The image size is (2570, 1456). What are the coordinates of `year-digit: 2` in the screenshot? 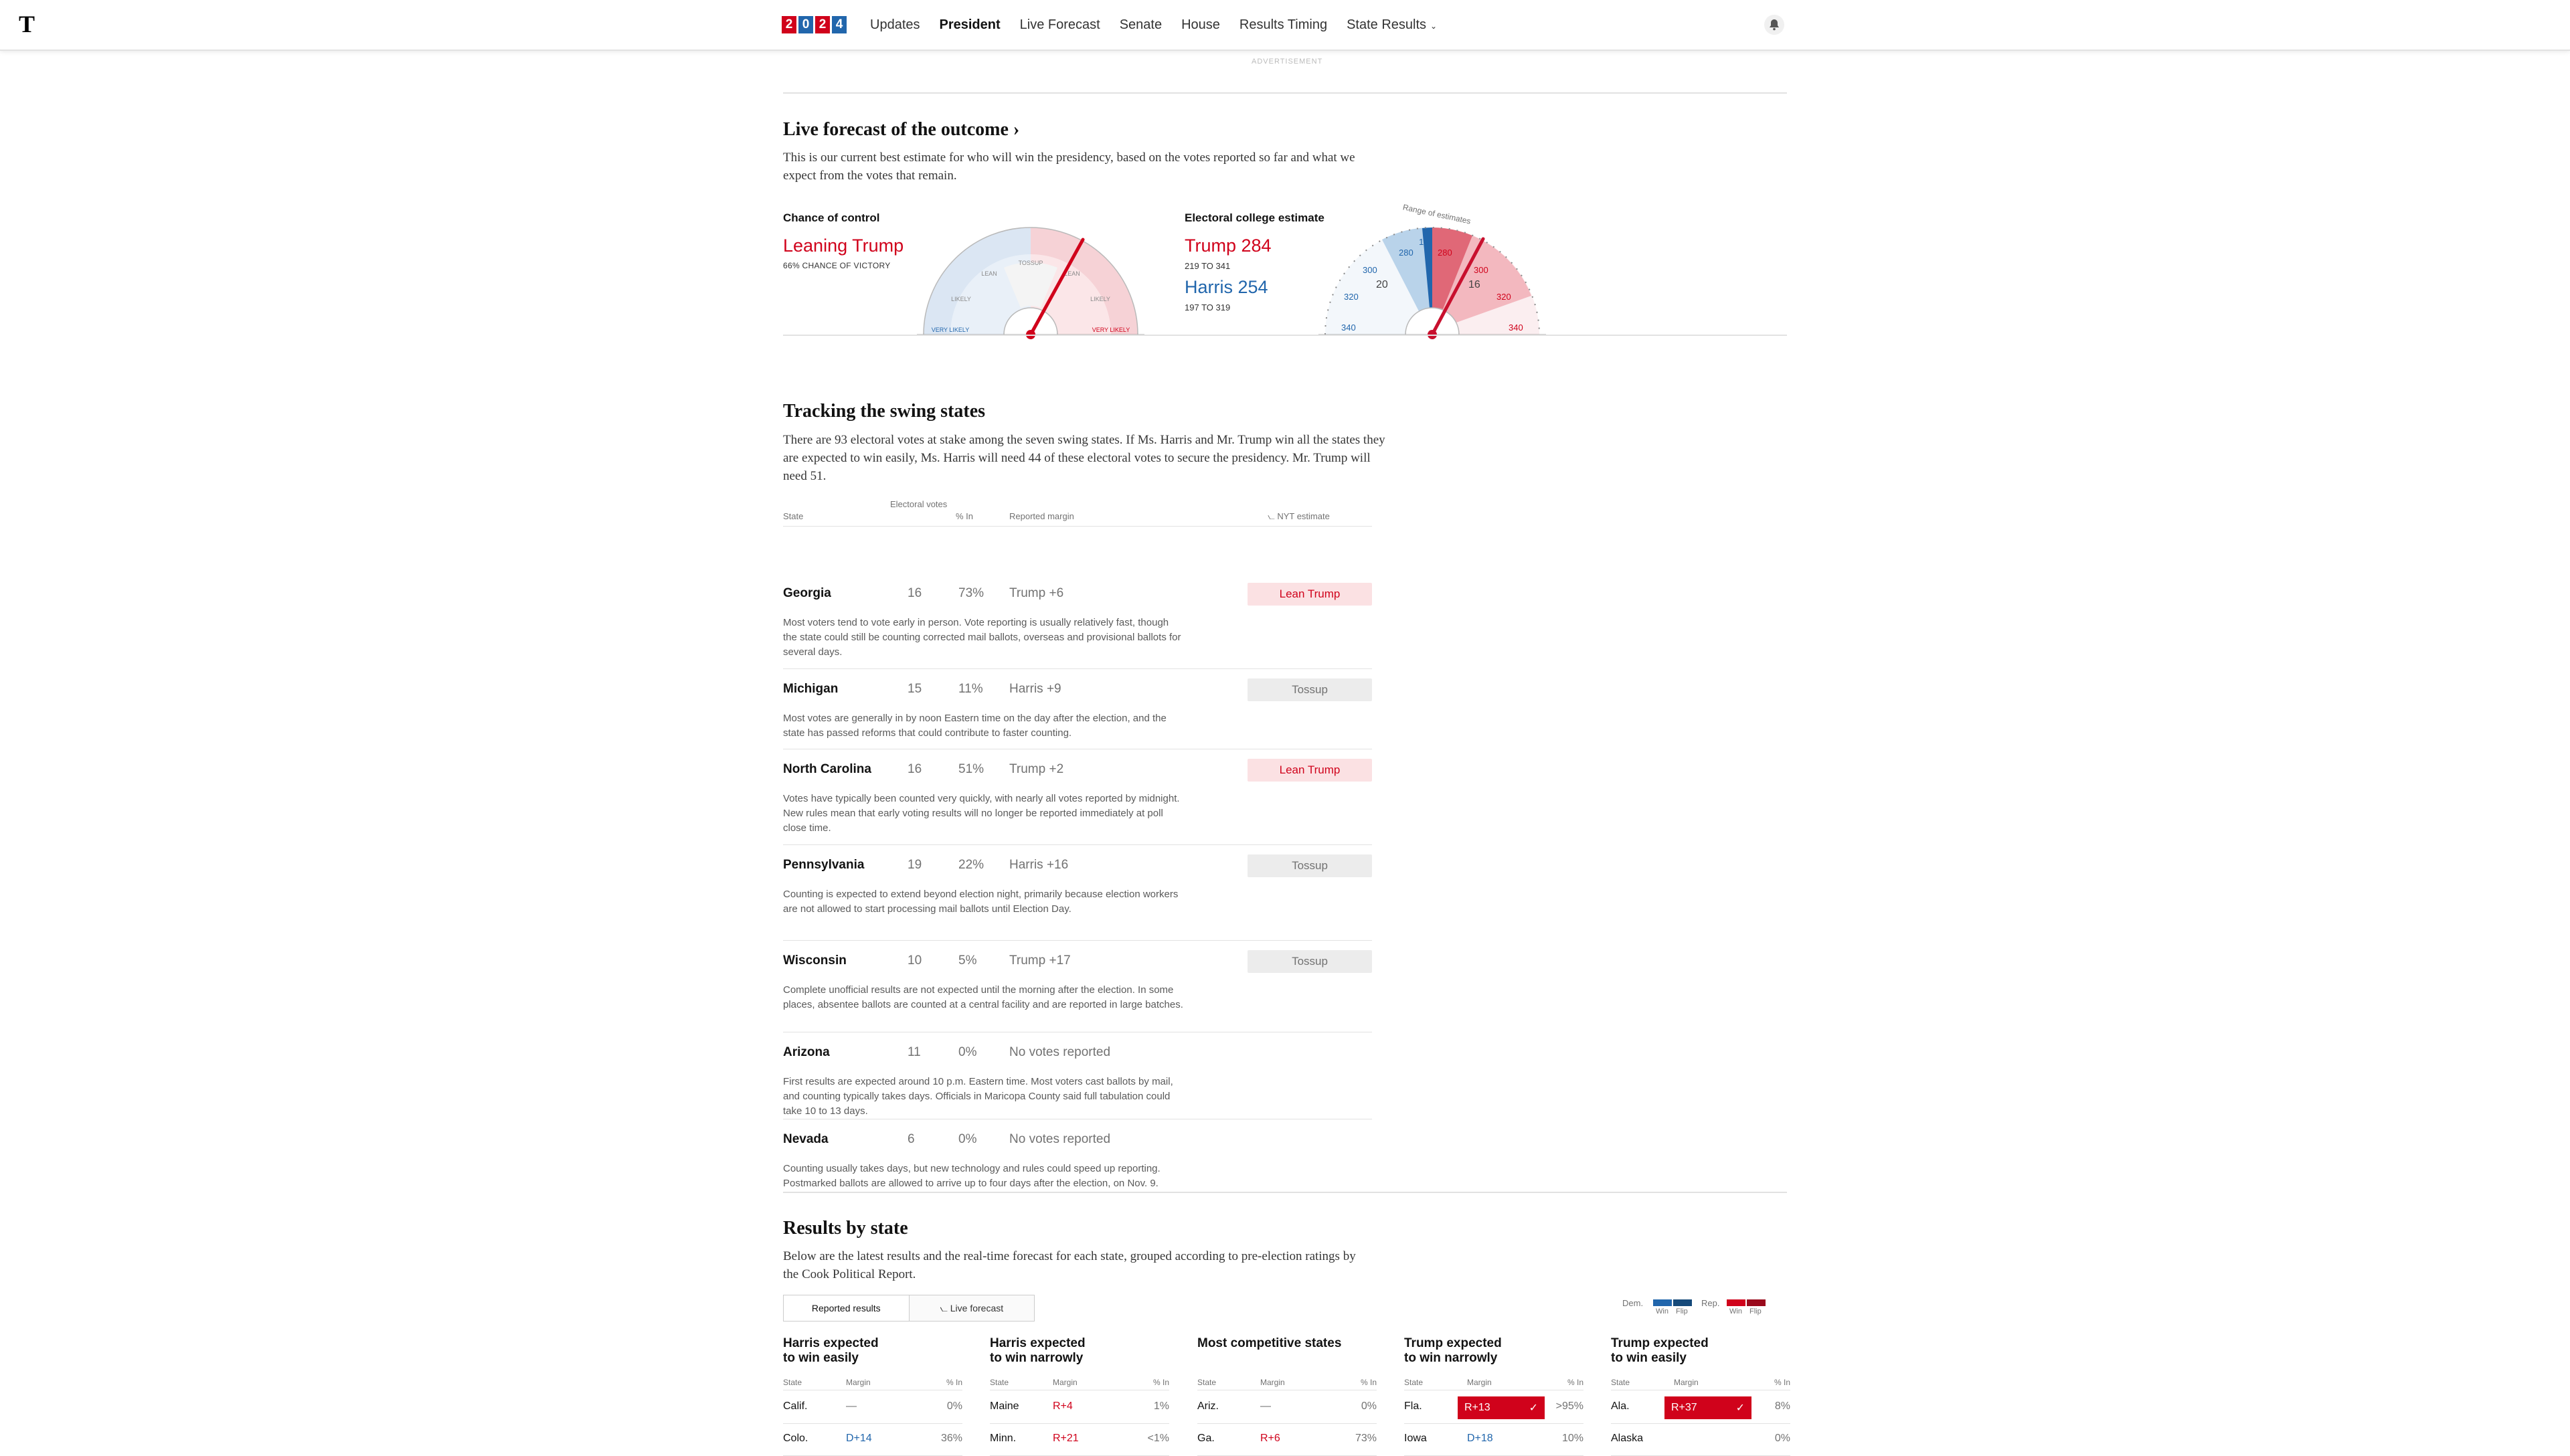 It's located at (789, 24).